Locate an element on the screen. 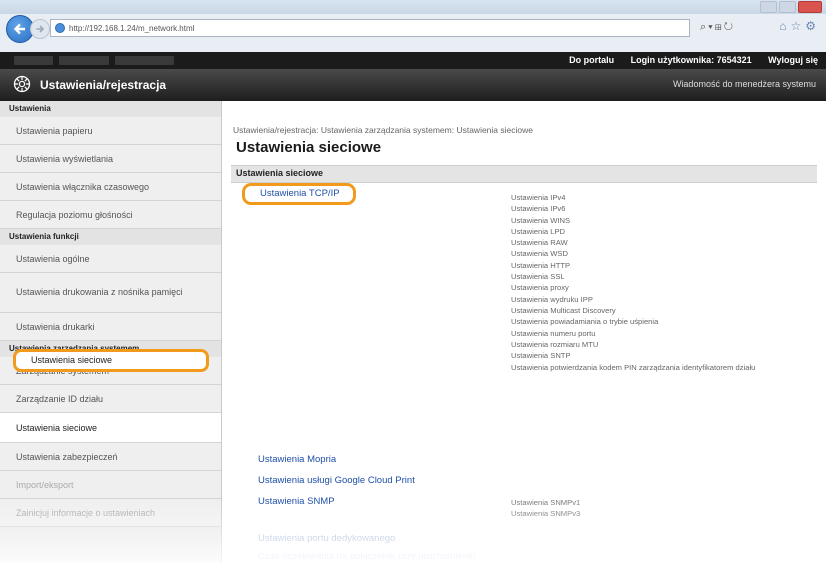 The width and height of the screenshot is (826, 563). sidebar-item-dept-id: Zarządzanie ID działu is located at coordinates (110, 399).